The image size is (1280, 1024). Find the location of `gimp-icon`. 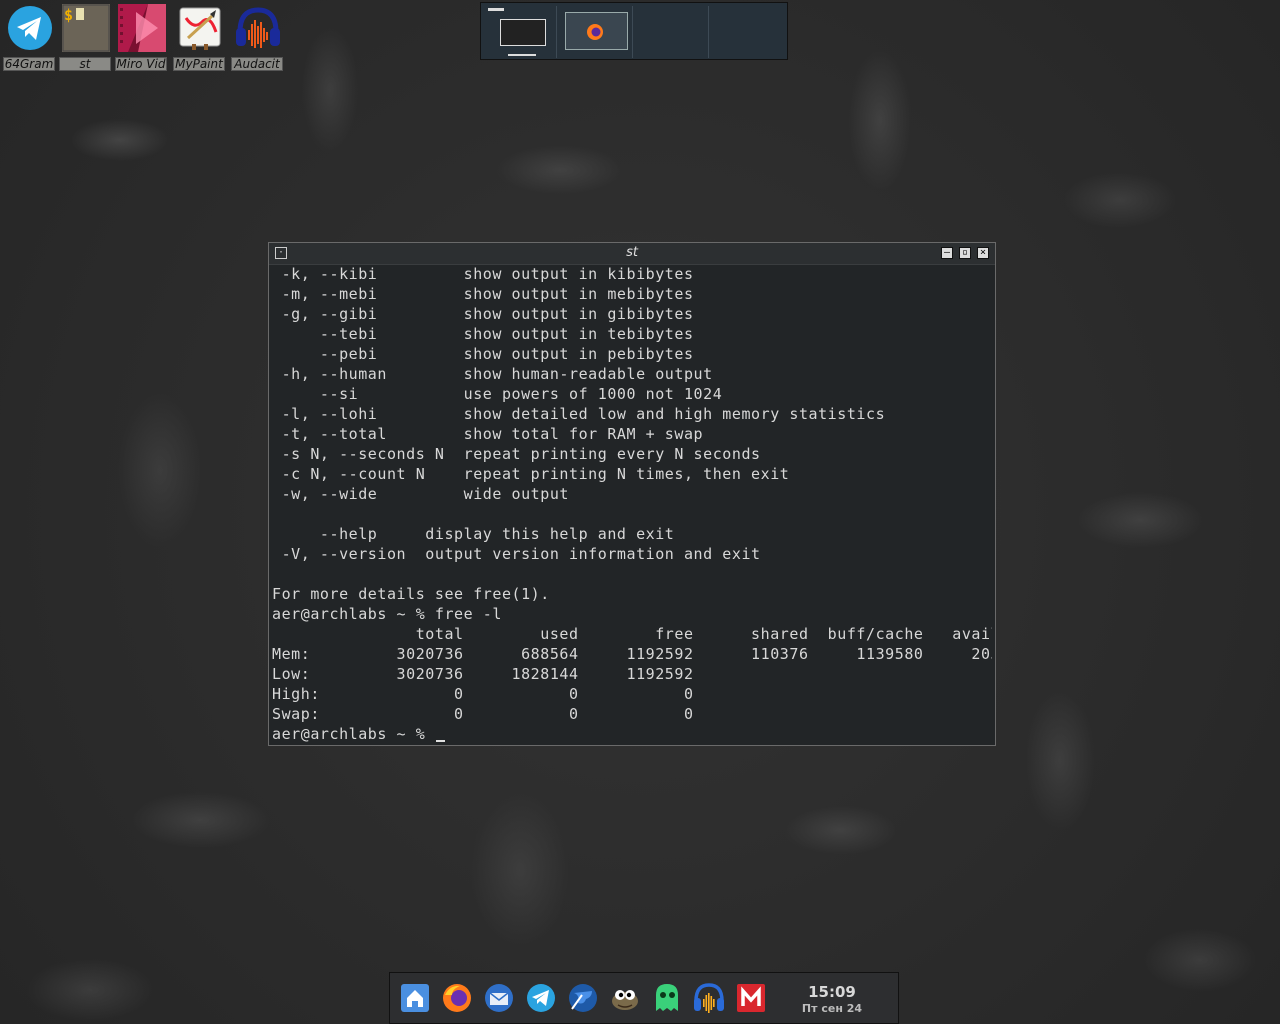

gimp-icon is located at coordinates (625, 1000).